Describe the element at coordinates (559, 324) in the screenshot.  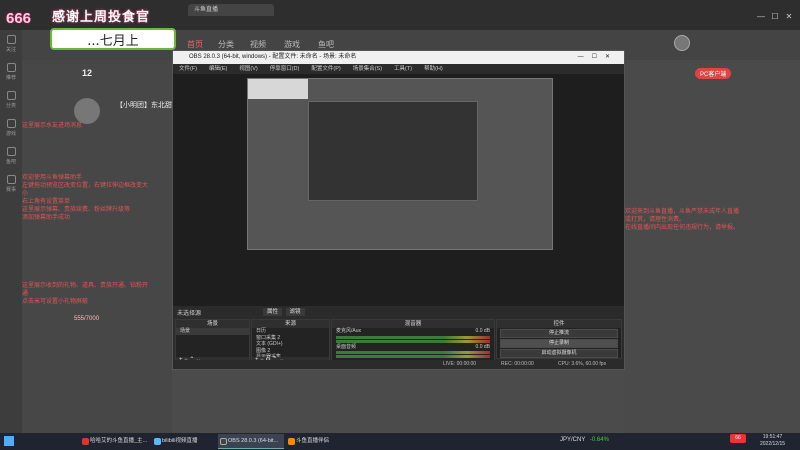
I see `controls-title: 控件` at that location.